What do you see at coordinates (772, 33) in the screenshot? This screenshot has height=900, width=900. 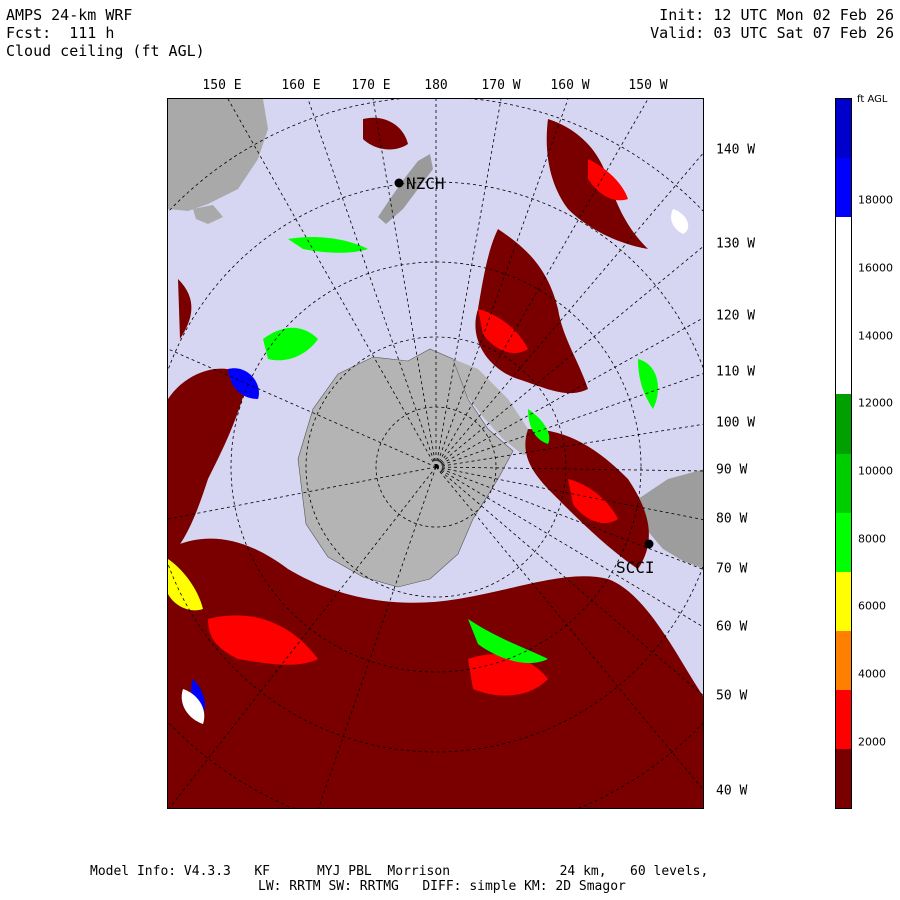 I see `valid-time: Valid: 03 UTC Sat 07 Feb 26` at bounding box center [772, 33].